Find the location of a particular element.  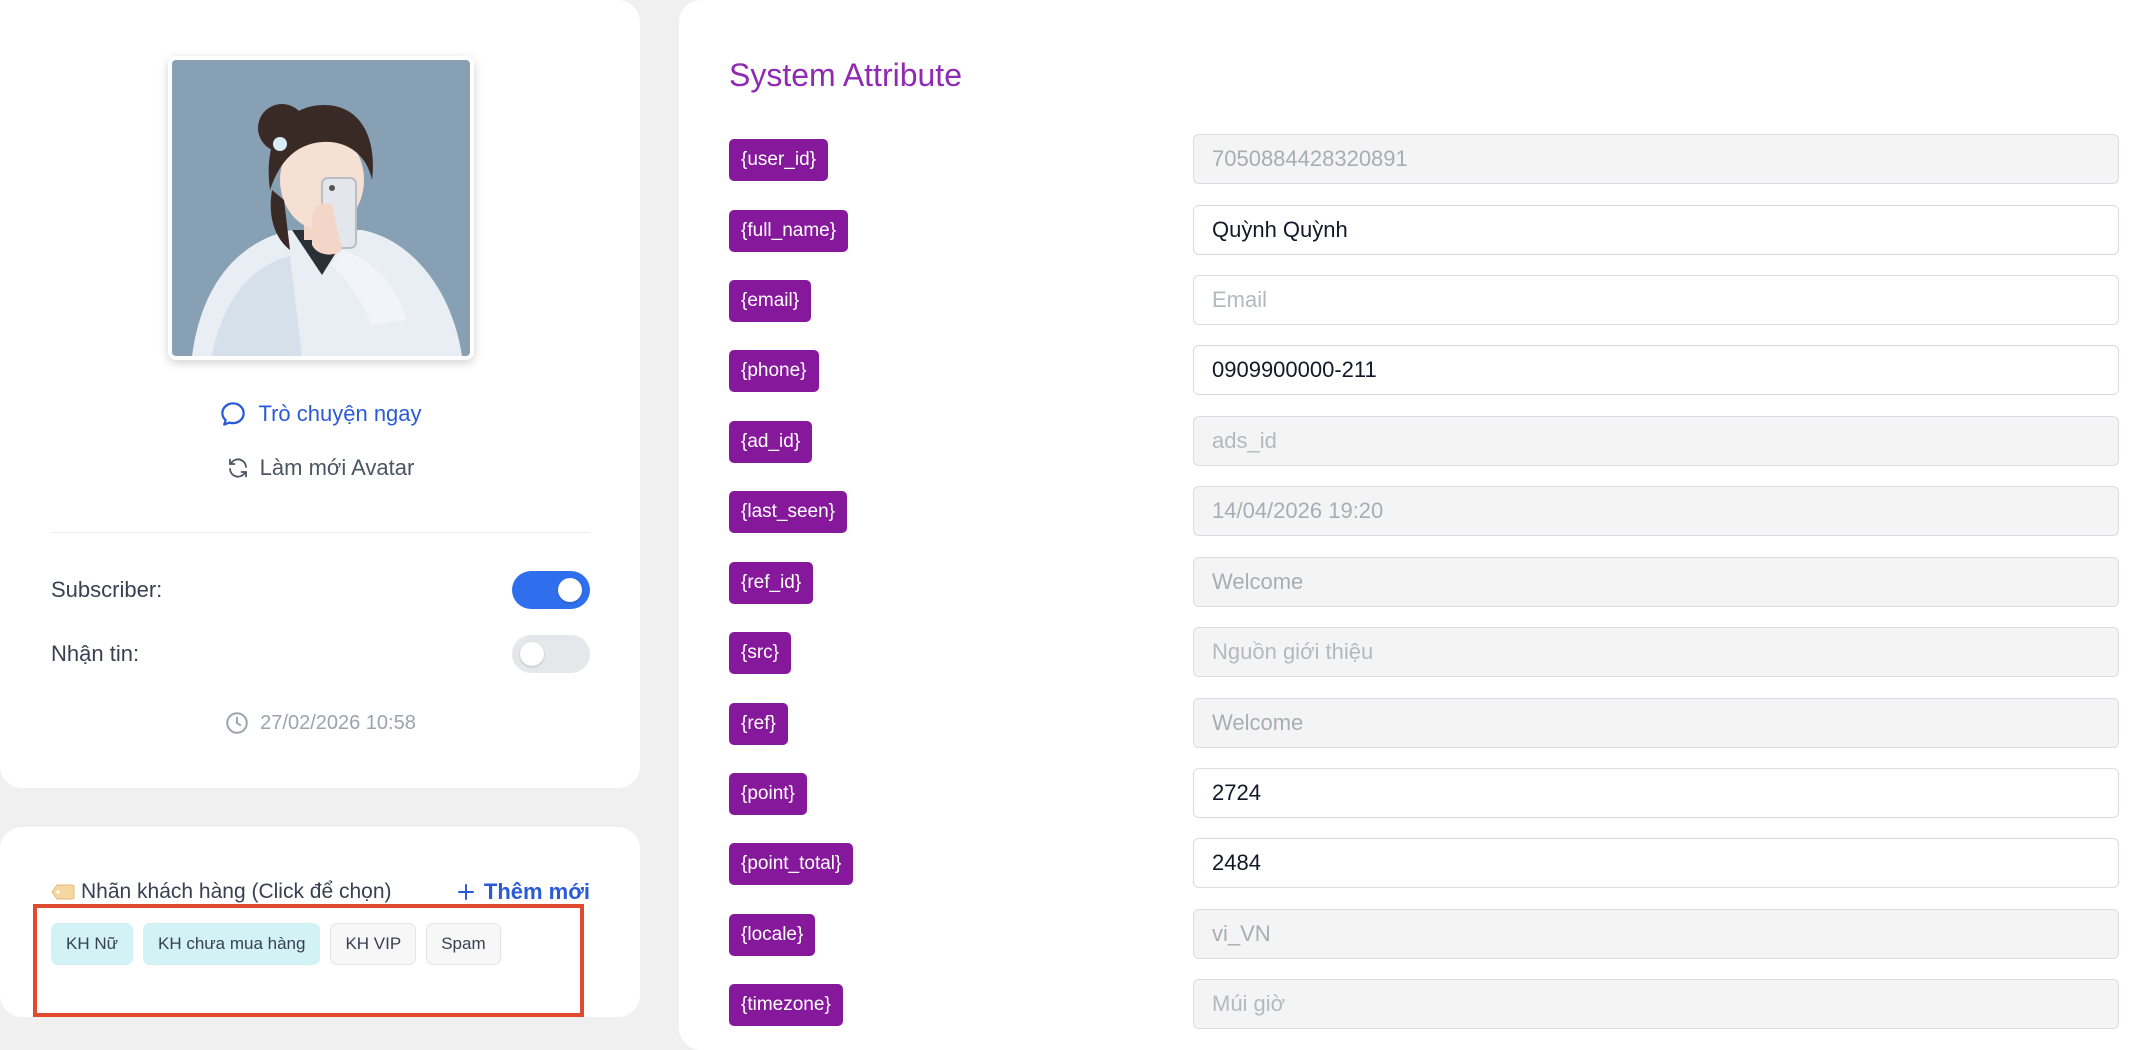

email-field is located at coordinates (1656, 300).